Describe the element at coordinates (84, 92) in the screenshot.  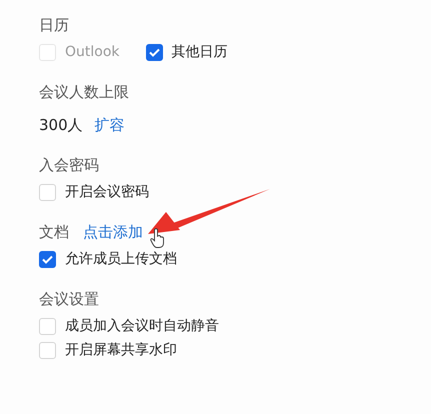
I see `section-title: 会议人数上限` at that location.